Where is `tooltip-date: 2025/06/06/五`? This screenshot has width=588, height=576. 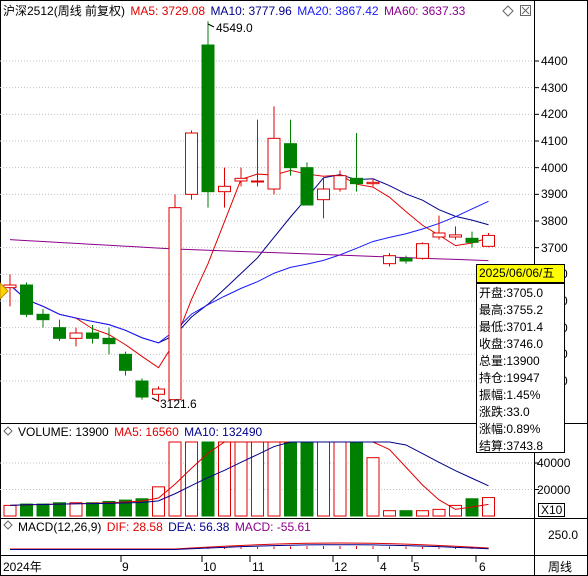
tooltip-date: 2025/06/06/五 is located at coordinates (520, 273).